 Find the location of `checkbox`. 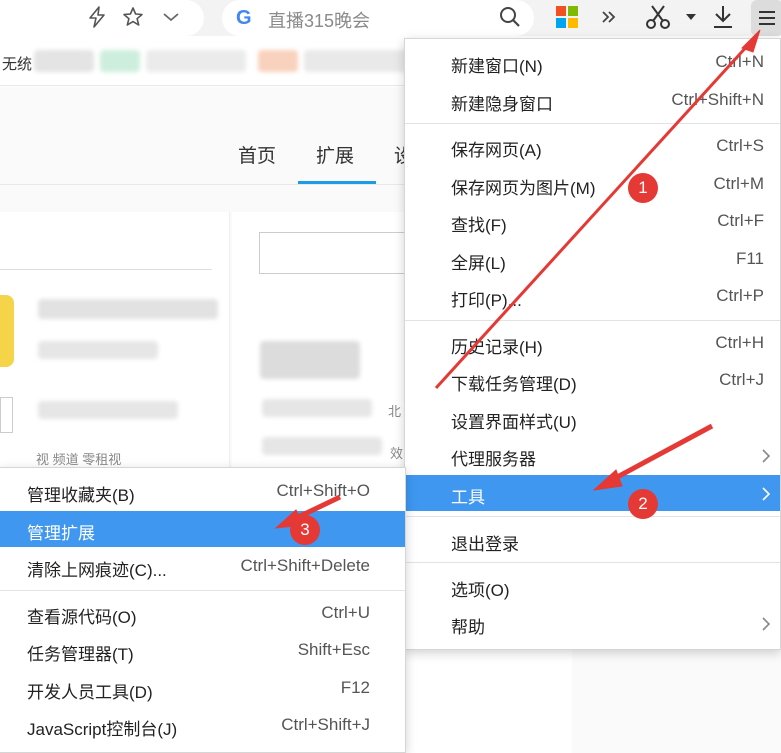

checkbox is located at coordinates (6, 415).